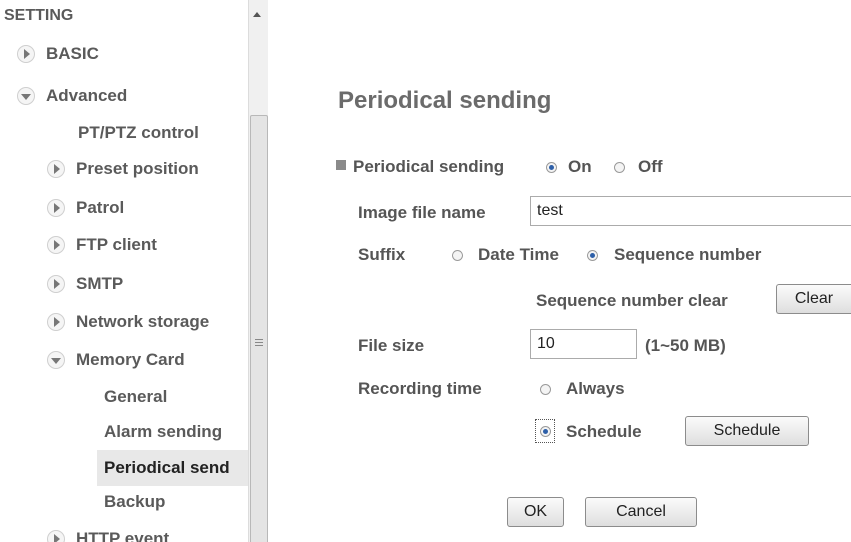  What do you see at coordinates (545, 389) in the screenshot?
I see `recording-always-radio` at bounding box center [545, 389].